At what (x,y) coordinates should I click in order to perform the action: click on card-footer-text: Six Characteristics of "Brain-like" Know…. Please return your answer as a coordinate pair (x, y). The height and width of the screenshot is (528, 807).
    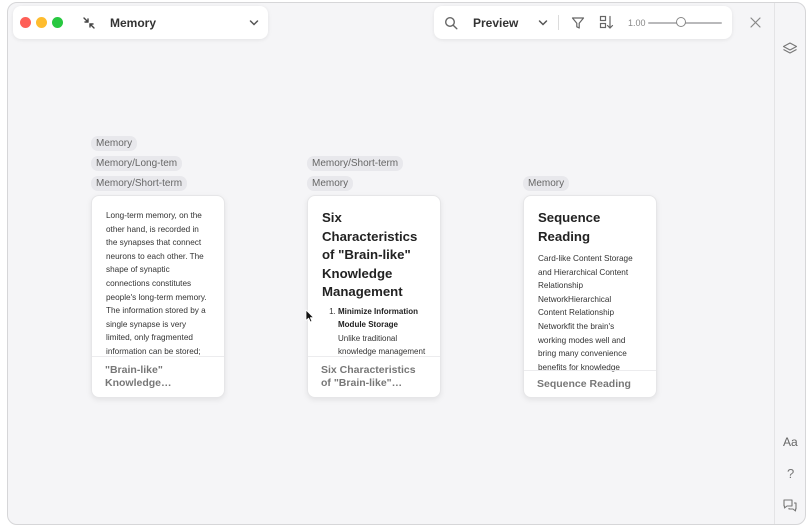
    Looking at the image, I should click on (368, 376).